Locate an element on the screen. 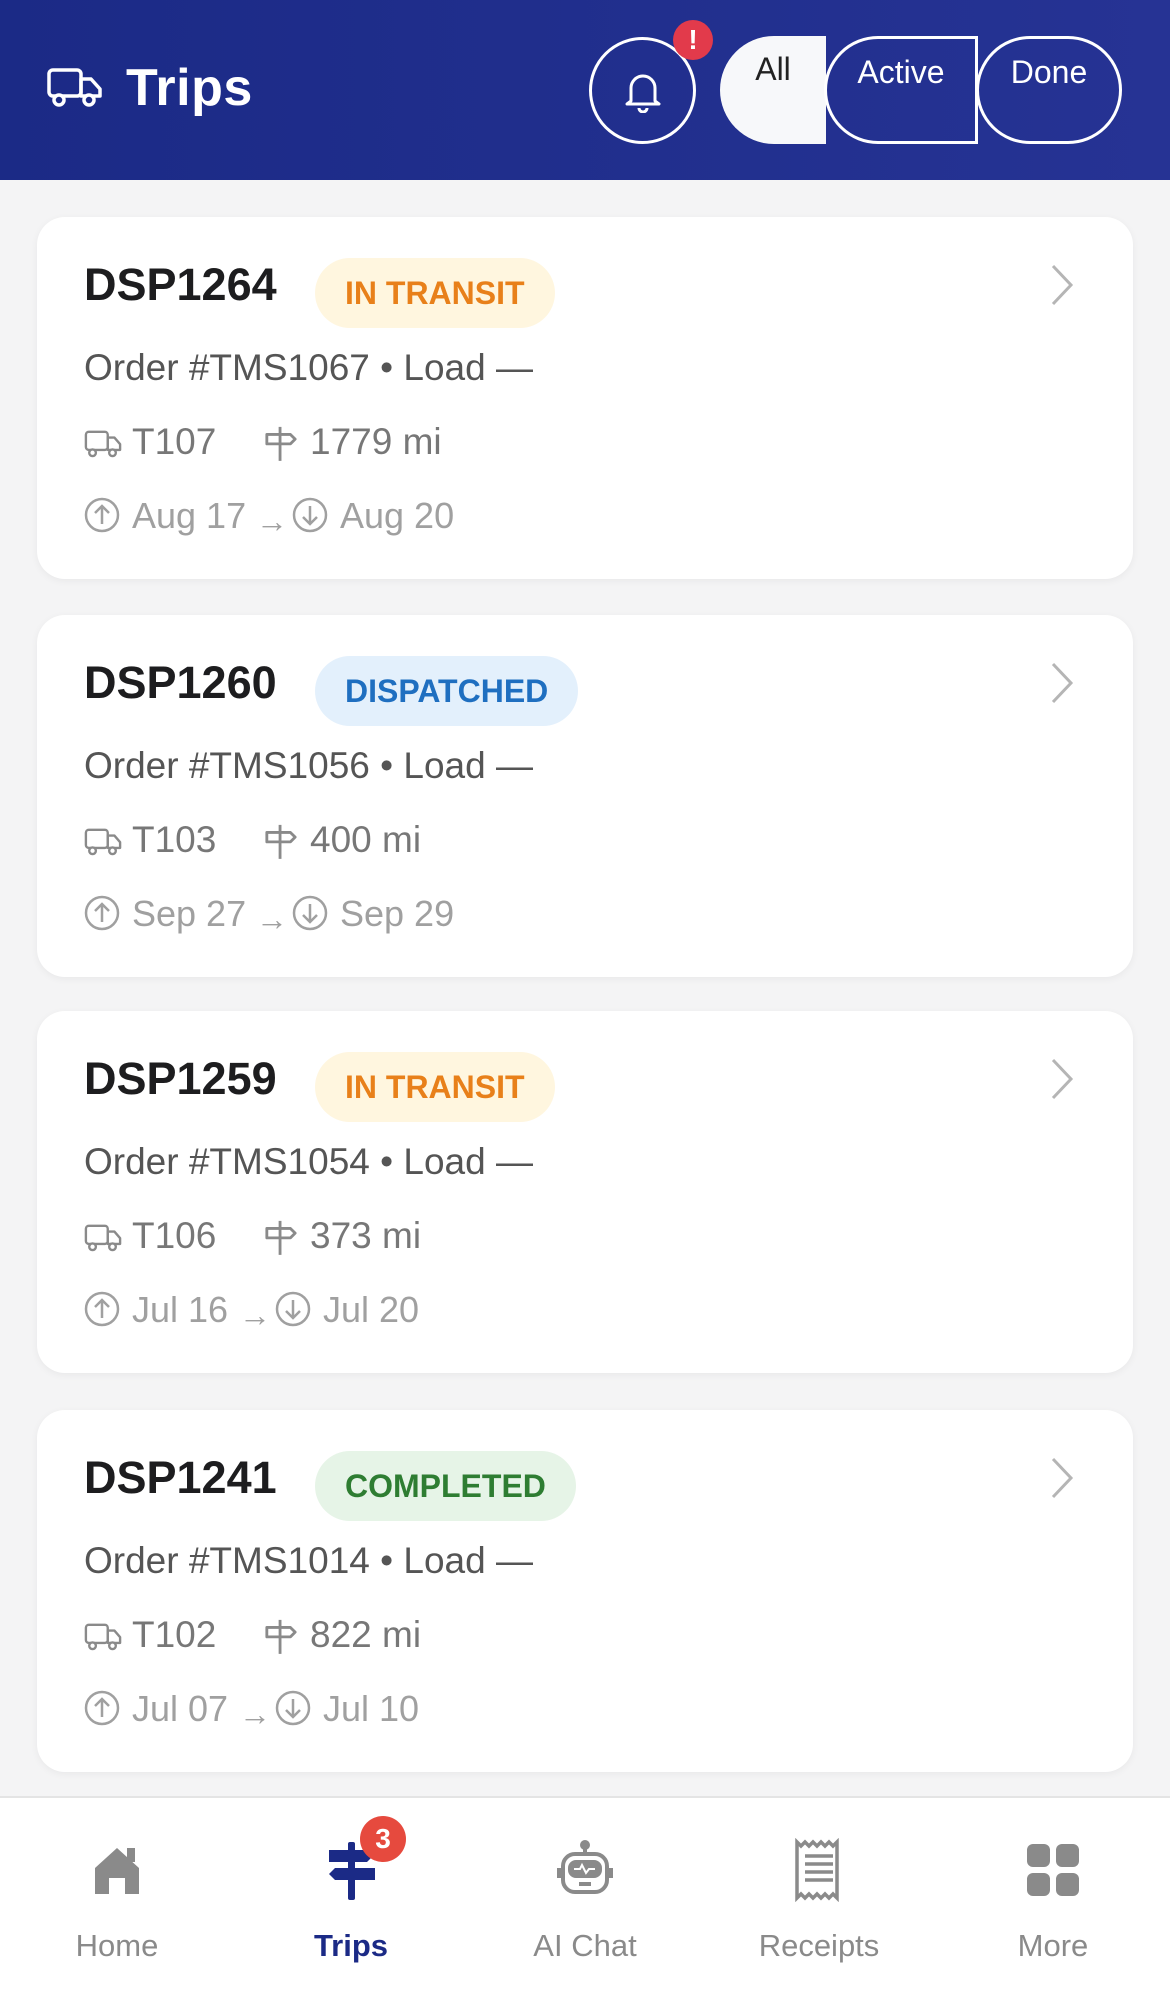 The image size is (1170, 1992). delivery-date: Jul 10 is located at coordinates (371, 1708).